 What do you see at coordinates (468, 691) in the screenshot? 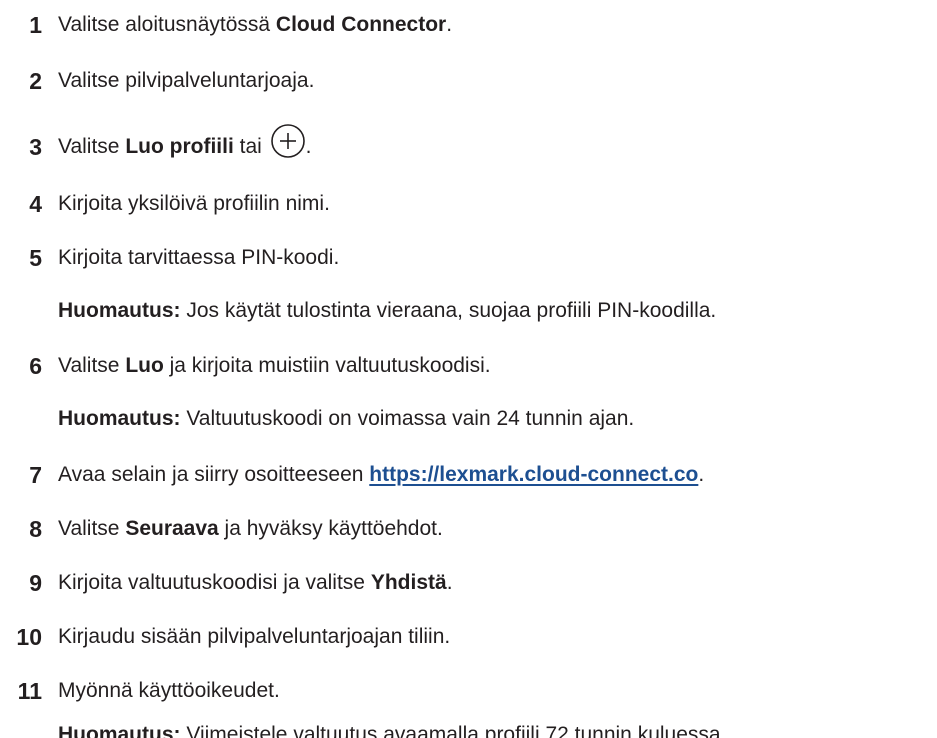
I see `step-11: 11 Myönnä käyttöoikeudet.` at bounding box center [468, 691].